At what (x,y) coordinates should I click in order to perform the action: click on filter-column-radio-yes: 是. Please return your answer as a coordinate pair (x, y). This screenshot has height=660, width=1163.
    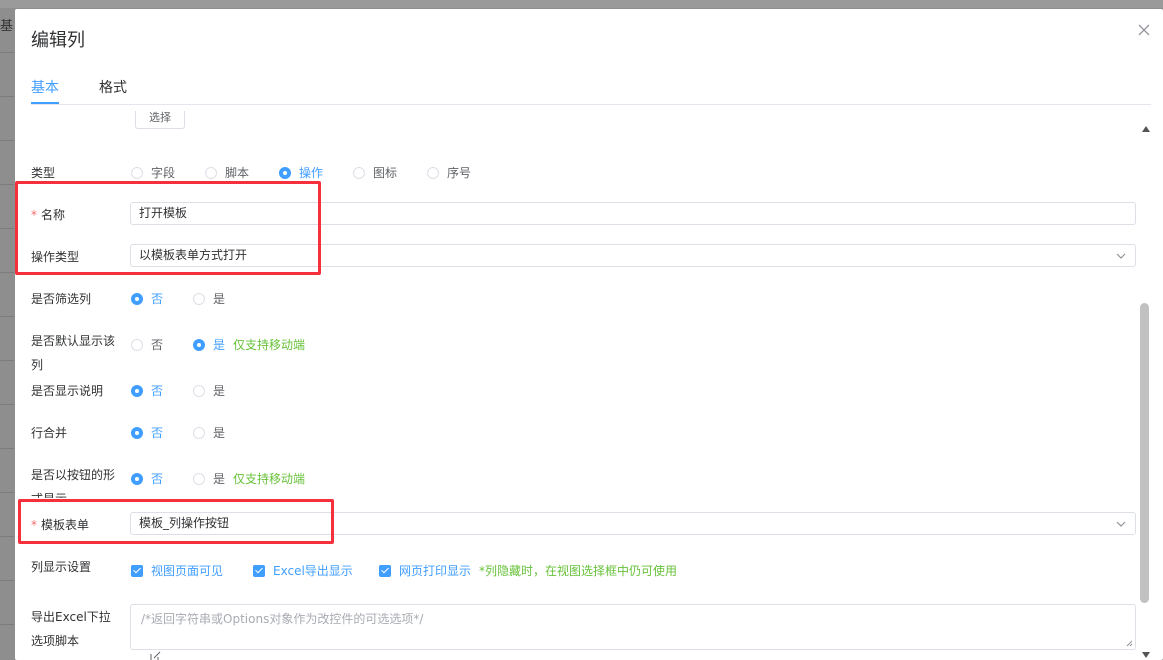
    Looking at the image, I should click on (209, 298).